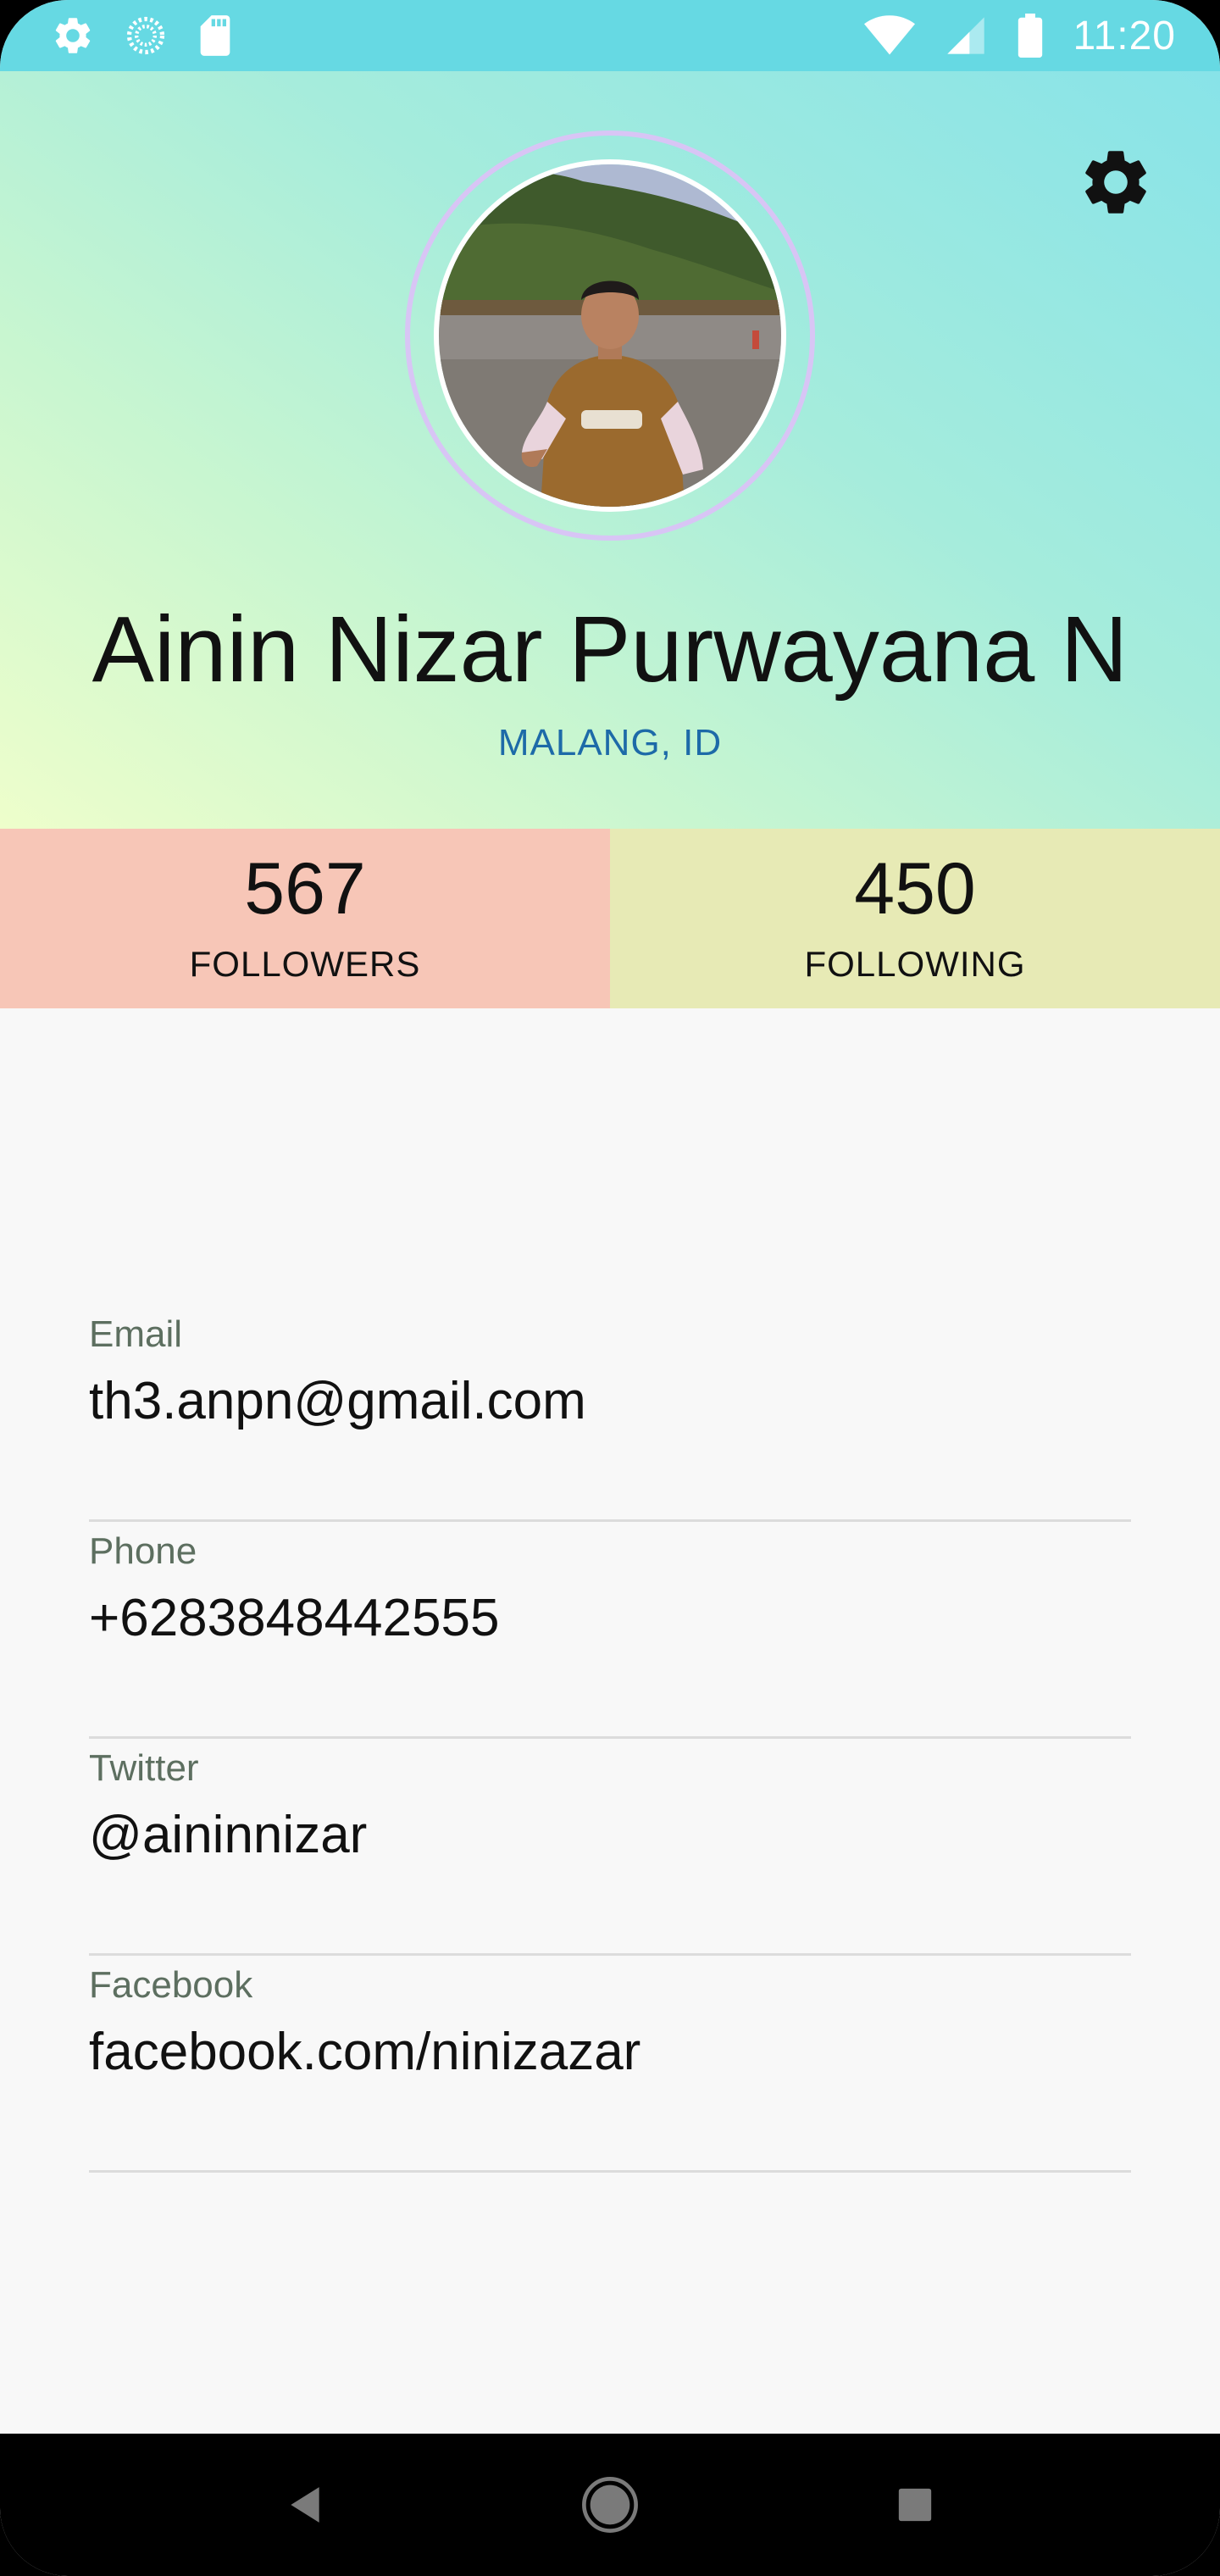 The width and height of the screenshot is (1220, 2576). I want to click on signal-icon, so click(966, 35).